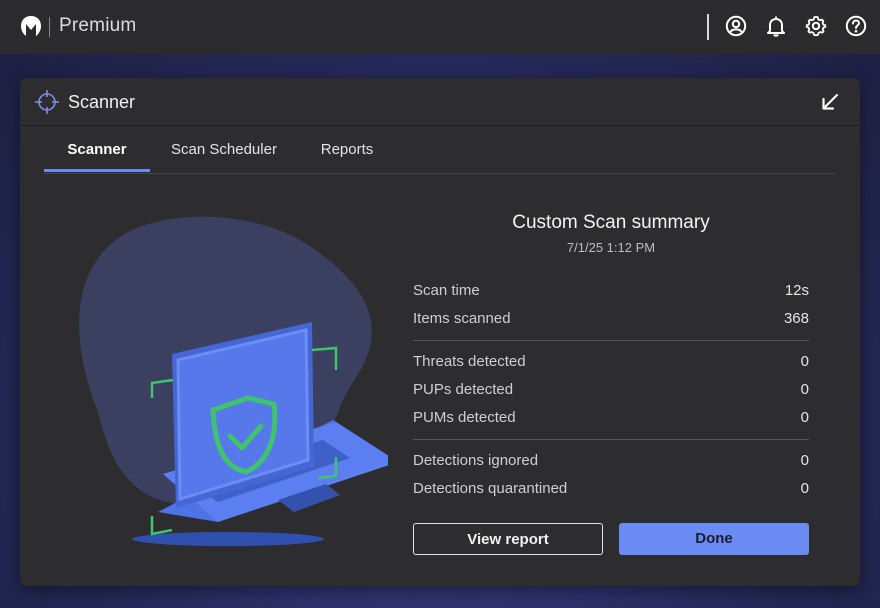  I want to click on brand-separator, so click(49, 27).